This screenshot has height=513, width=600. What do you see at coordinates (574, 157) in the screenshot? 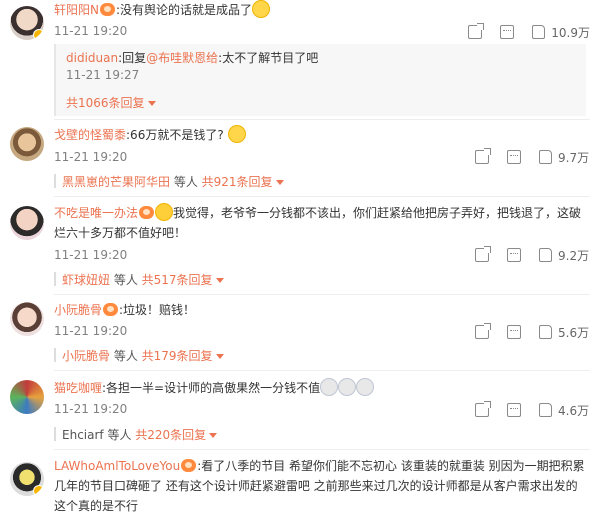
I see `like-count: 9.7万` at bounding box center [574, 157].